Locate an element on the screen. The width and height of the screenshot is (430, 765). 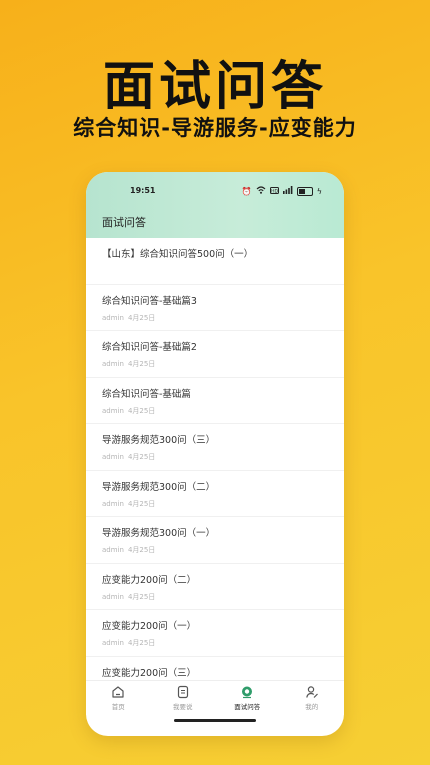
tab-label: 我的 is located at coordinates (312, 707).